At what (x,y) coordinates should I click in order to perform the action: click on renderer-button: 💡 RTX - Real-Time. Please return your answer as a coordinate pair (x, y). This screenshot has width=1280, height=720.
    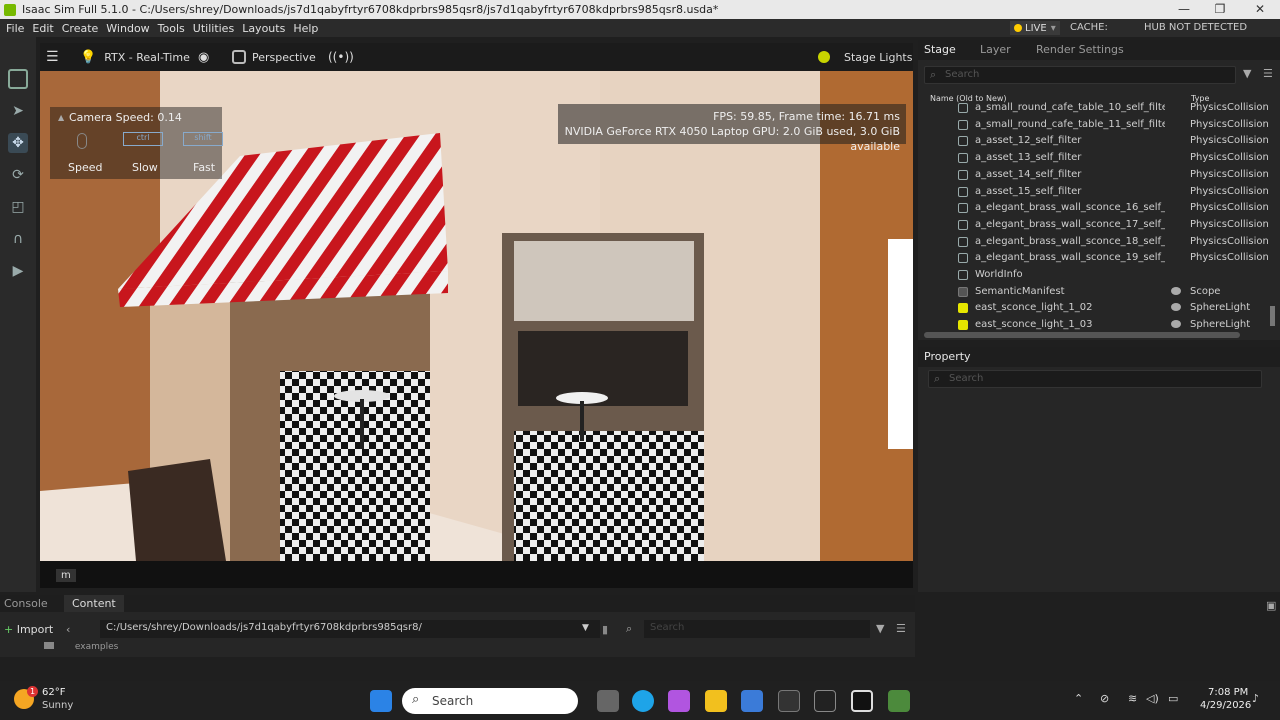
    Looking at the image, I should click on (135, 57).